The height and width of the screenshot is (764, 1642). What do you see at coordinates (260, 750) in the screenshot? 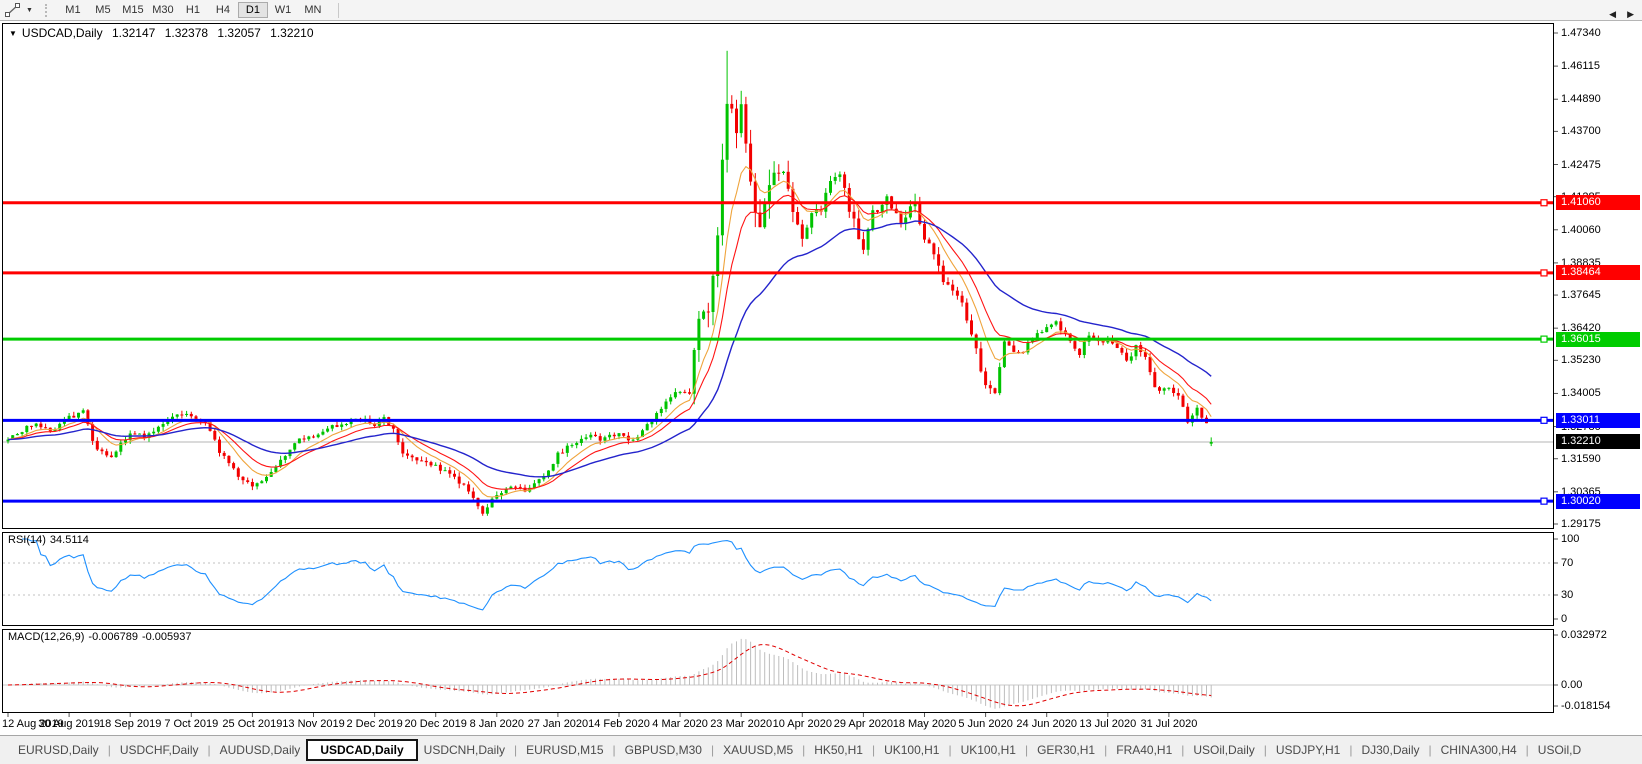
I see `chart-tab-audusd-daily: AUDUSD,Daily` at bounding box center [260, 750].